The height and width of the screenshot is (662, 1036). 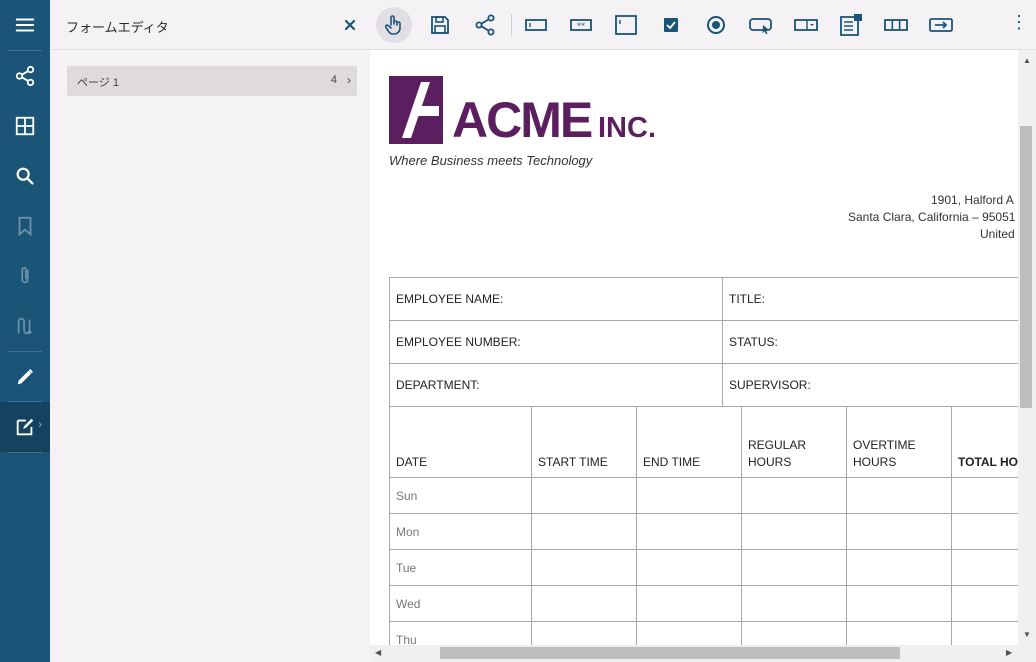 I want to click on listbox-field-button, so click(x=851, y=25).